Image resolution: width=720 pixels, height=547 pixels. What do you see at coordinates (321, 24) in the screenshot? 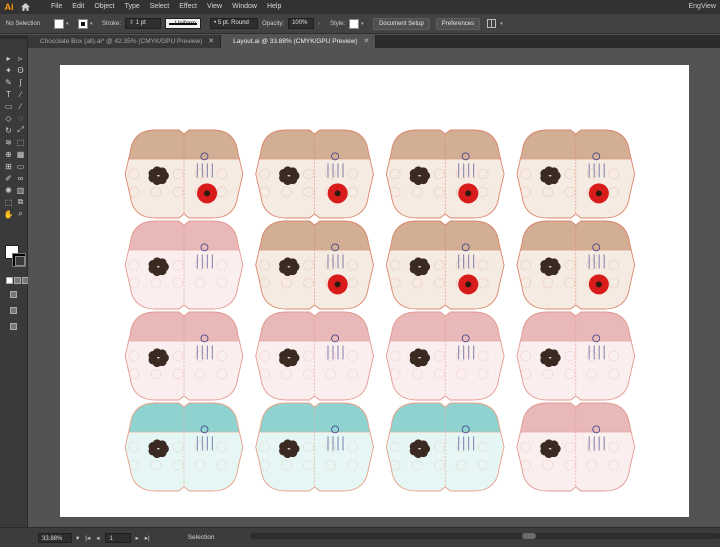
I see `opacity-dropdown-icon: ›` at bounding box center [321, 24].